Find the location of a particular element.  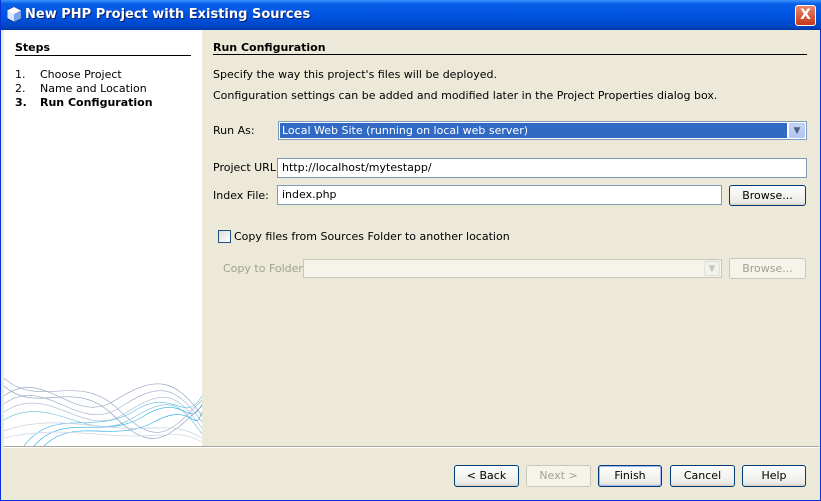

step-label: Name and Location is located at coordinates (93, 88).